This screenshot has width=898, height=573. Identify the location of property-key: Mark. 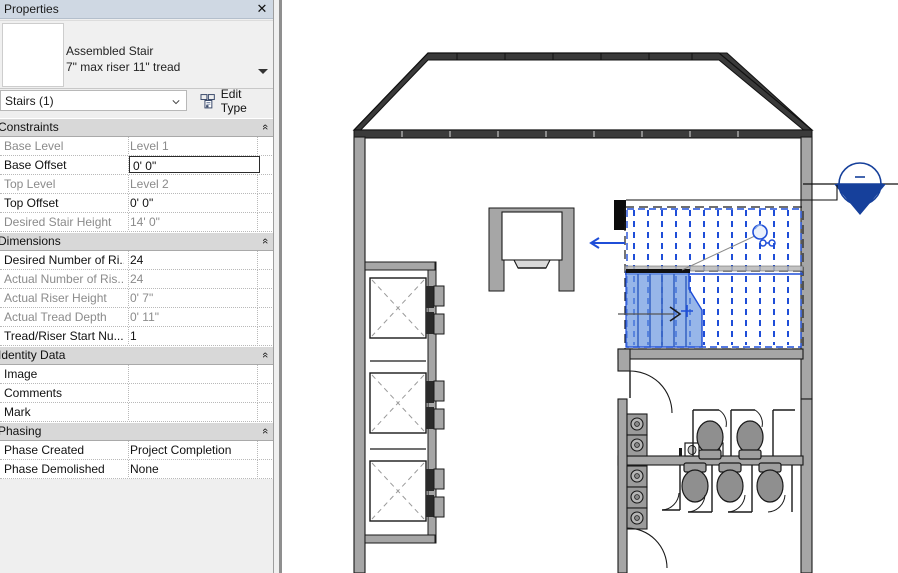
(17, 412).